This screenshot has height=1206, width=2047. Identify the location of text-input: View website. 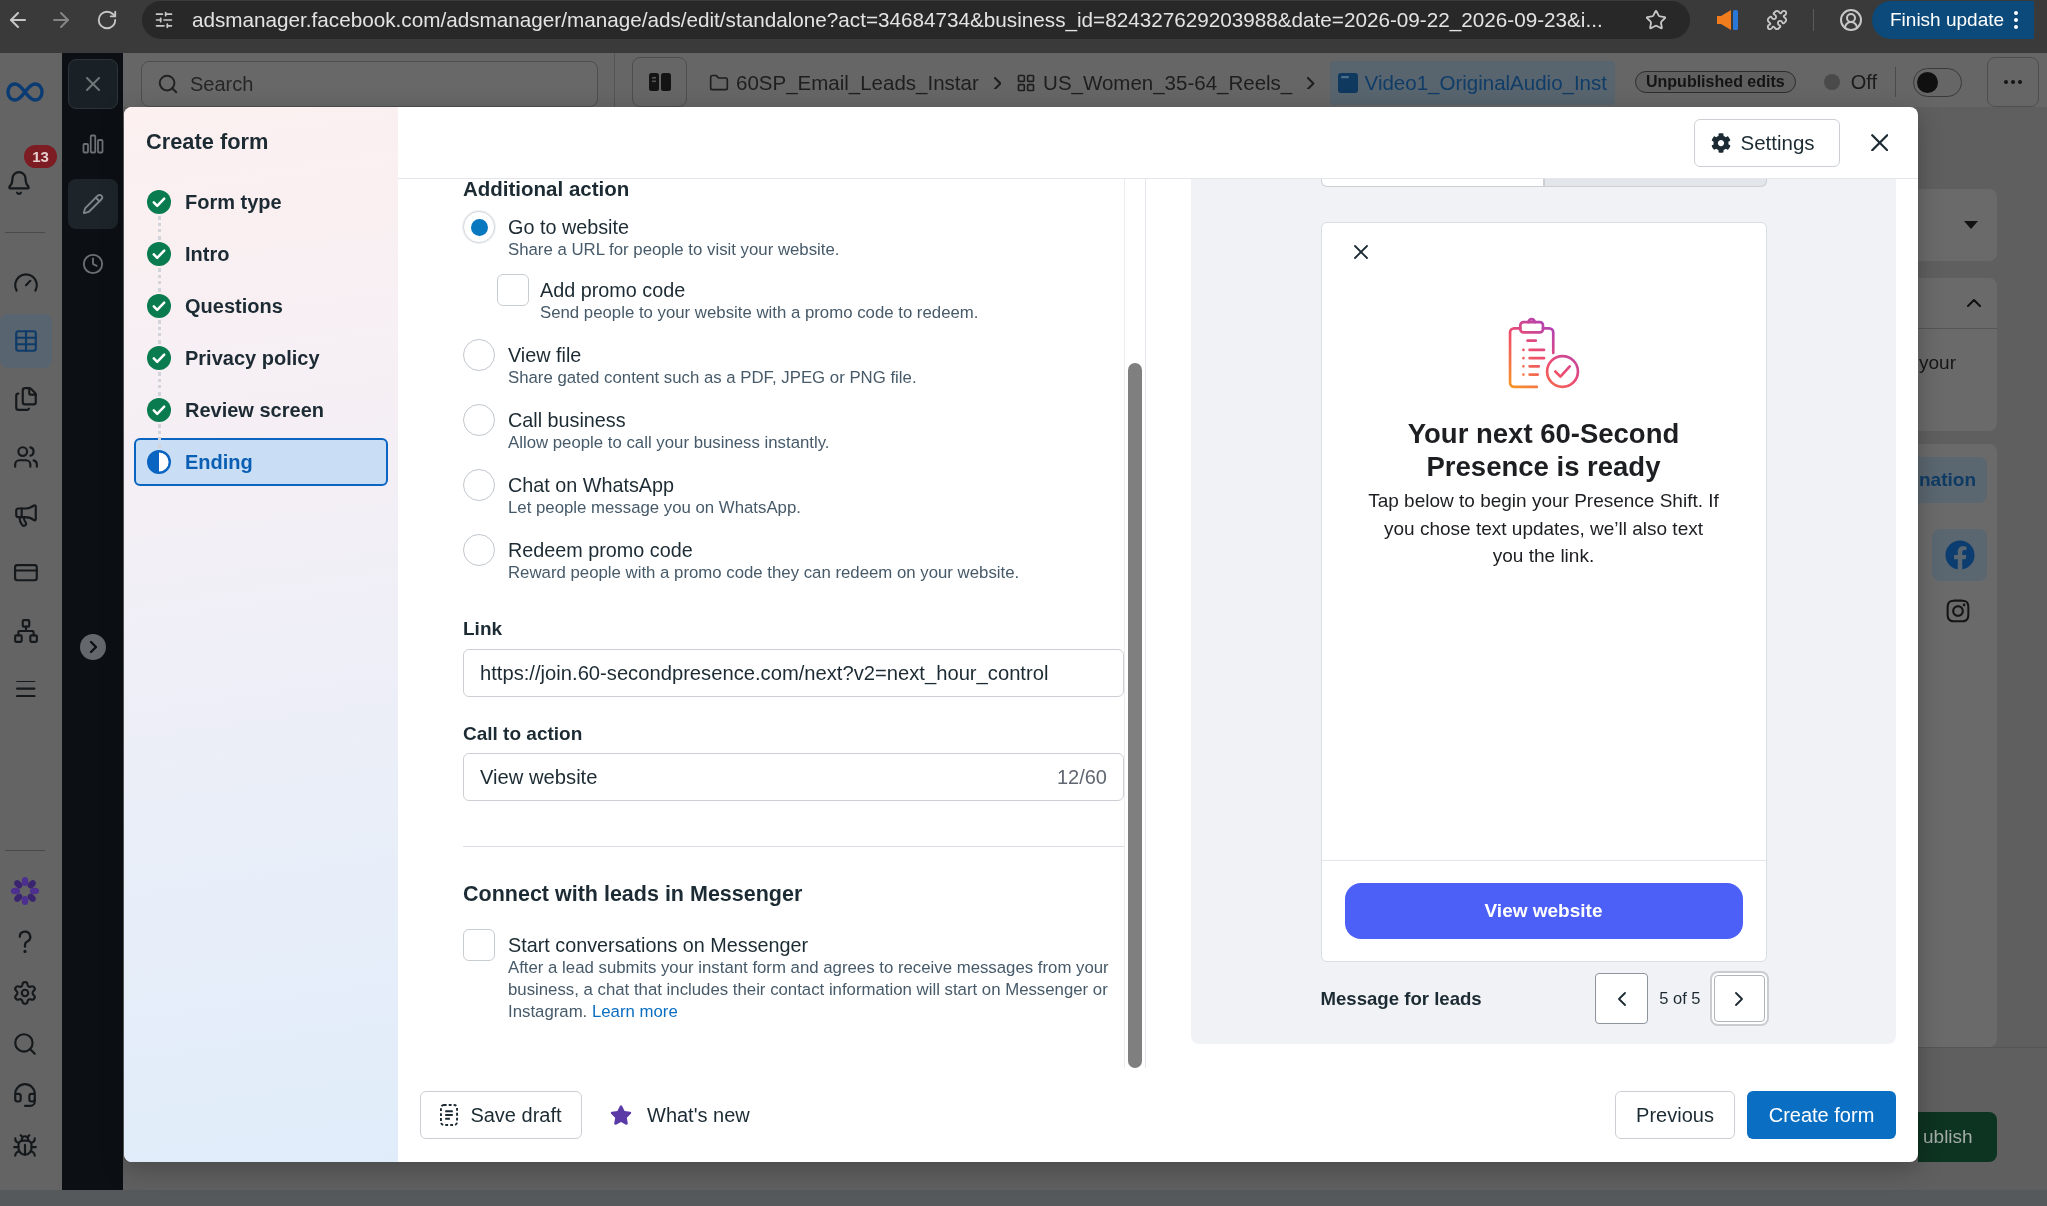
(580, 777).